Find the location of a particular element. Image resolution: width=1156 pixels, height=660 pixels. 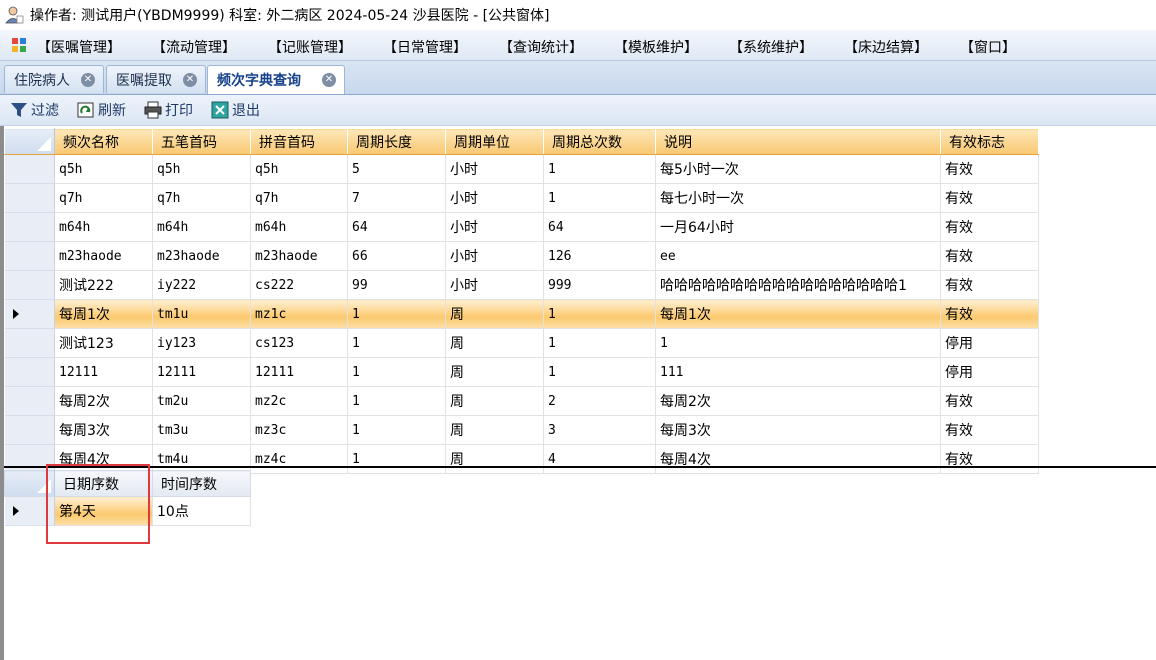

table-cell: 999 is located at coordinates (599, 285).